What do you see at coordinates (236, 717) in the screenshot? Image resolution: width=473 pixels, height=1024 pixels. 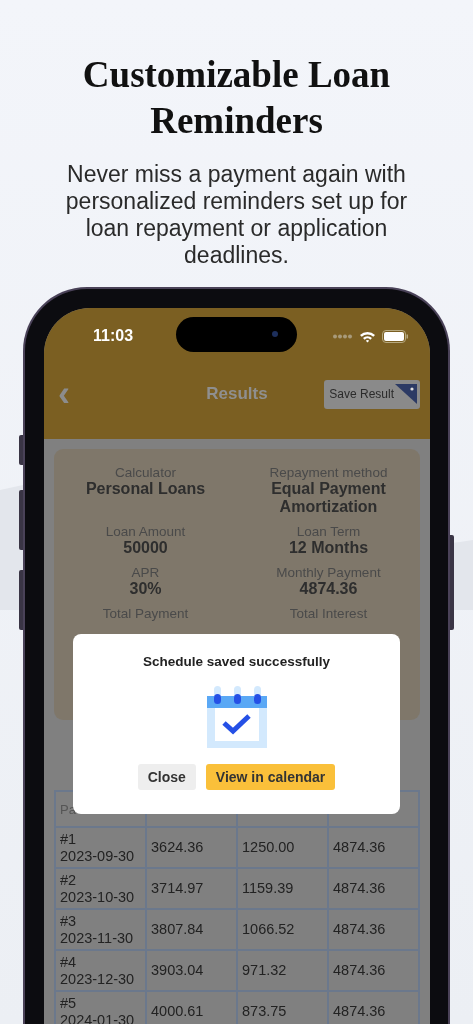 I see `calendar-check-icon` at bounding box center [236, 717].